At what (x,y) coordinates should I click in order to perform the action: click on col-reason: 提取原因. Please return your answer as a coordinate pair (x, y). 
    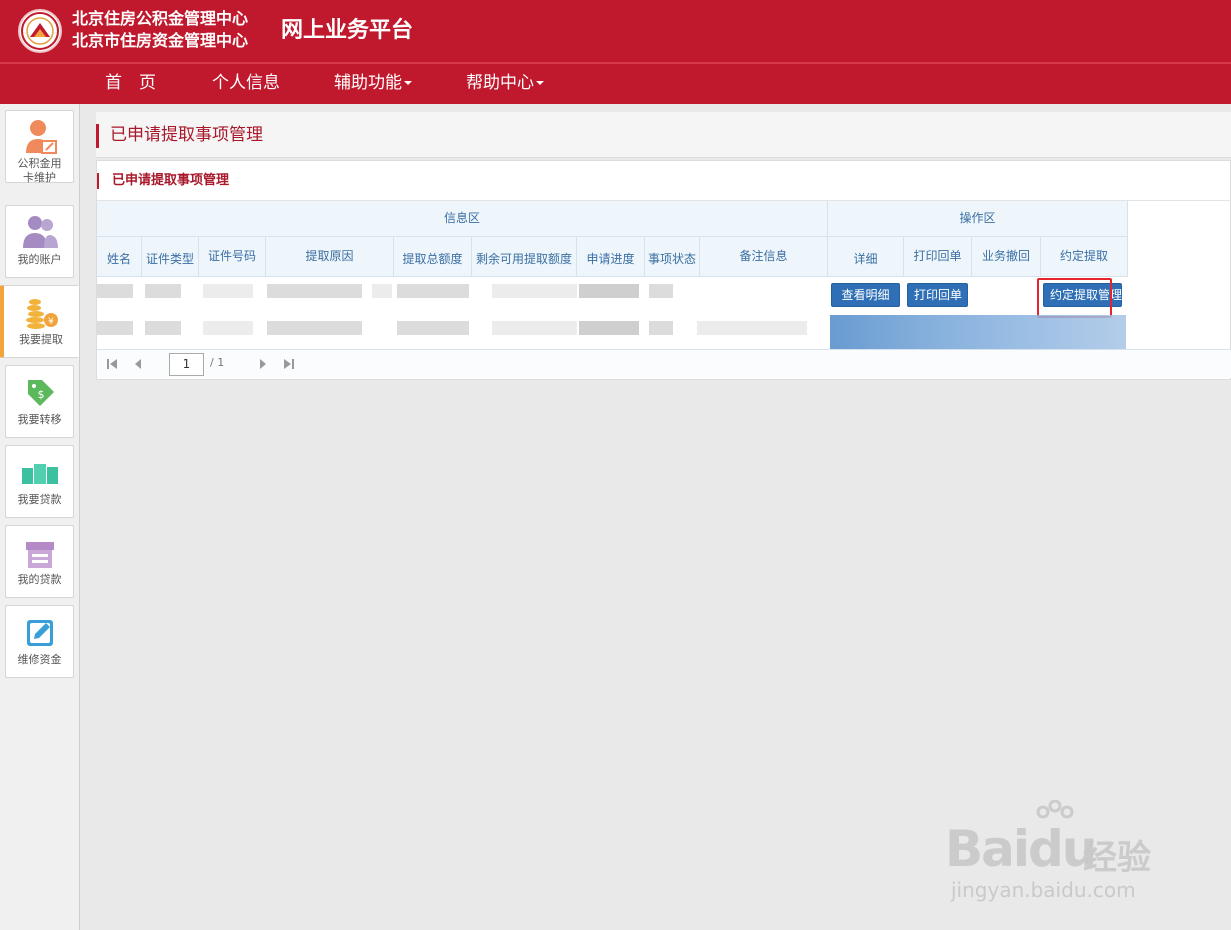
    Looking at the image, I should click on (330, 257).